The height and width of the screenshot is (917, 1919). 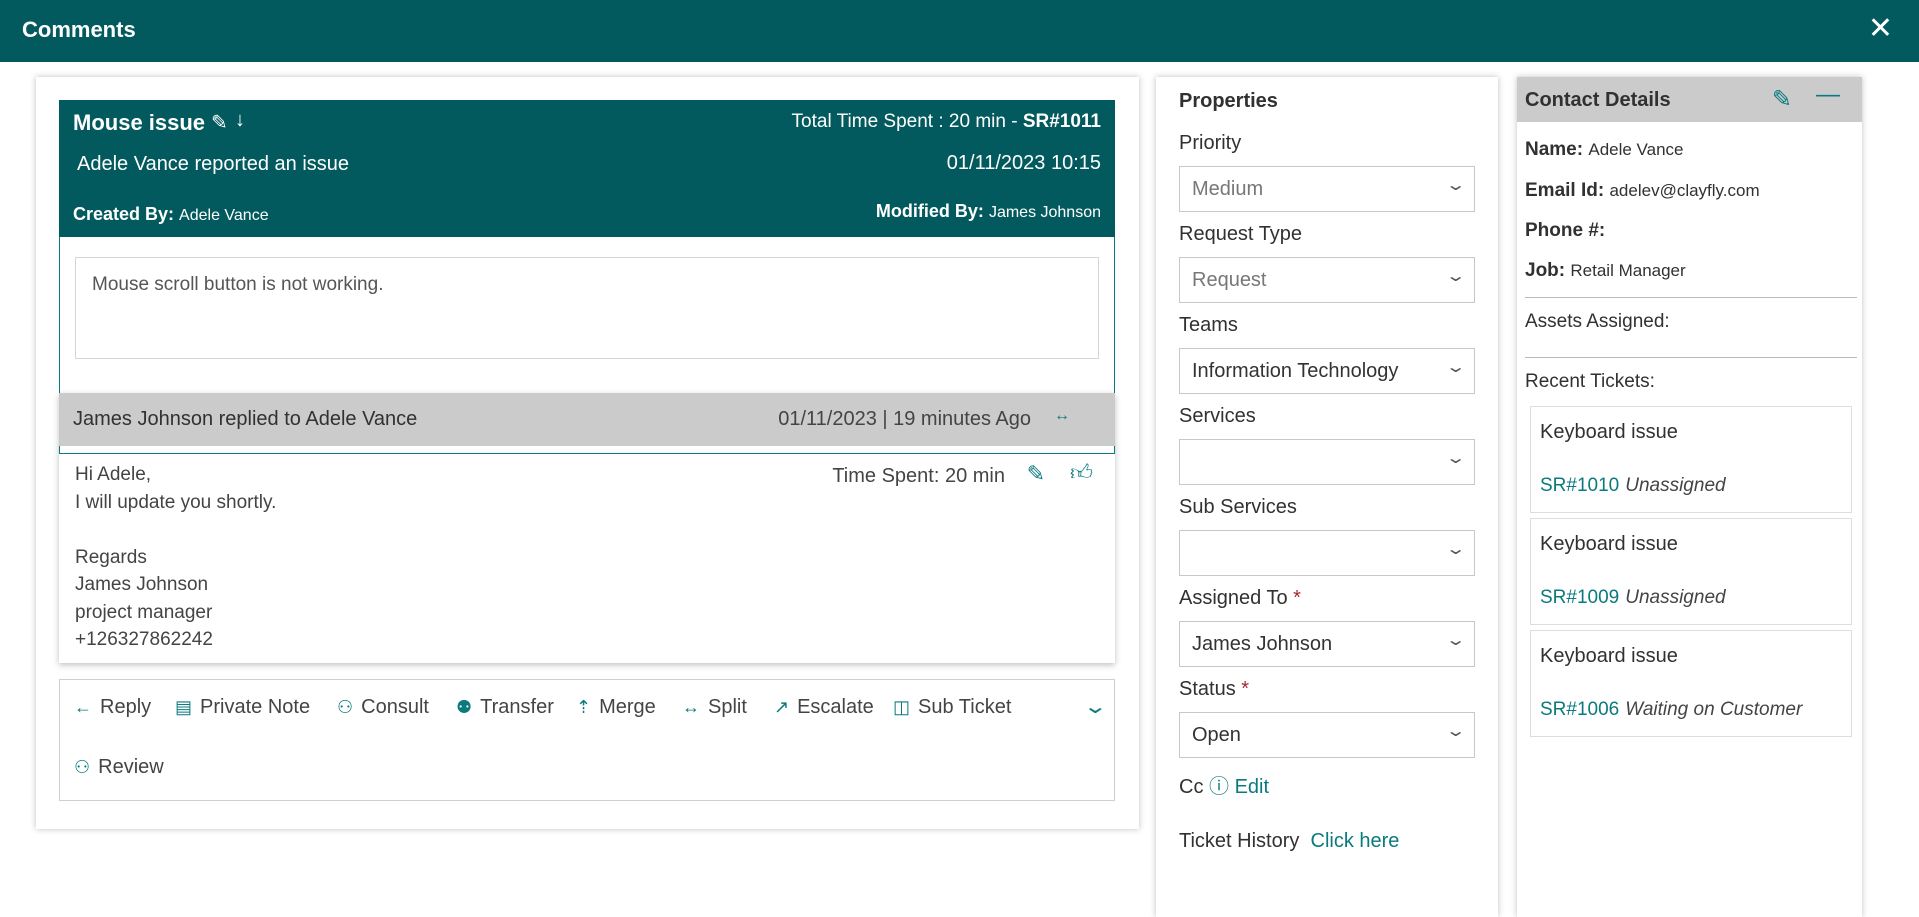 What do you see at coordinates (1633, 598) in the screenshot?
I see `ticket-meta: SR#1009 Unassigned` at bounding box center [1633, 598].